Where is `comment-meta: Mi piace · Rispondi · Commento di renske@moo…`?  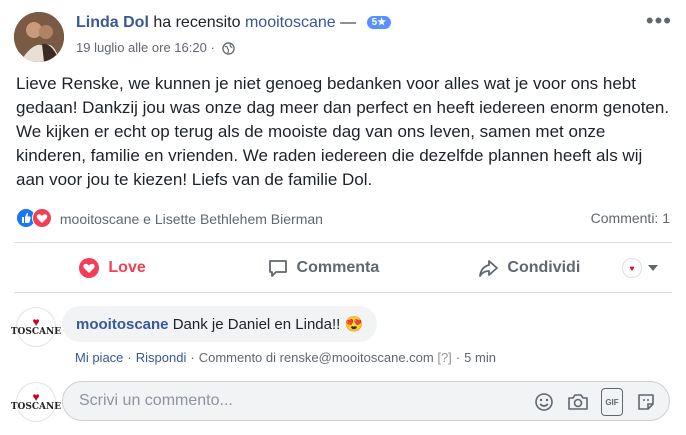
comment-meta: Mi piace · Rispondi · Commento di renske@moo… is located at coordinates (285, 357).